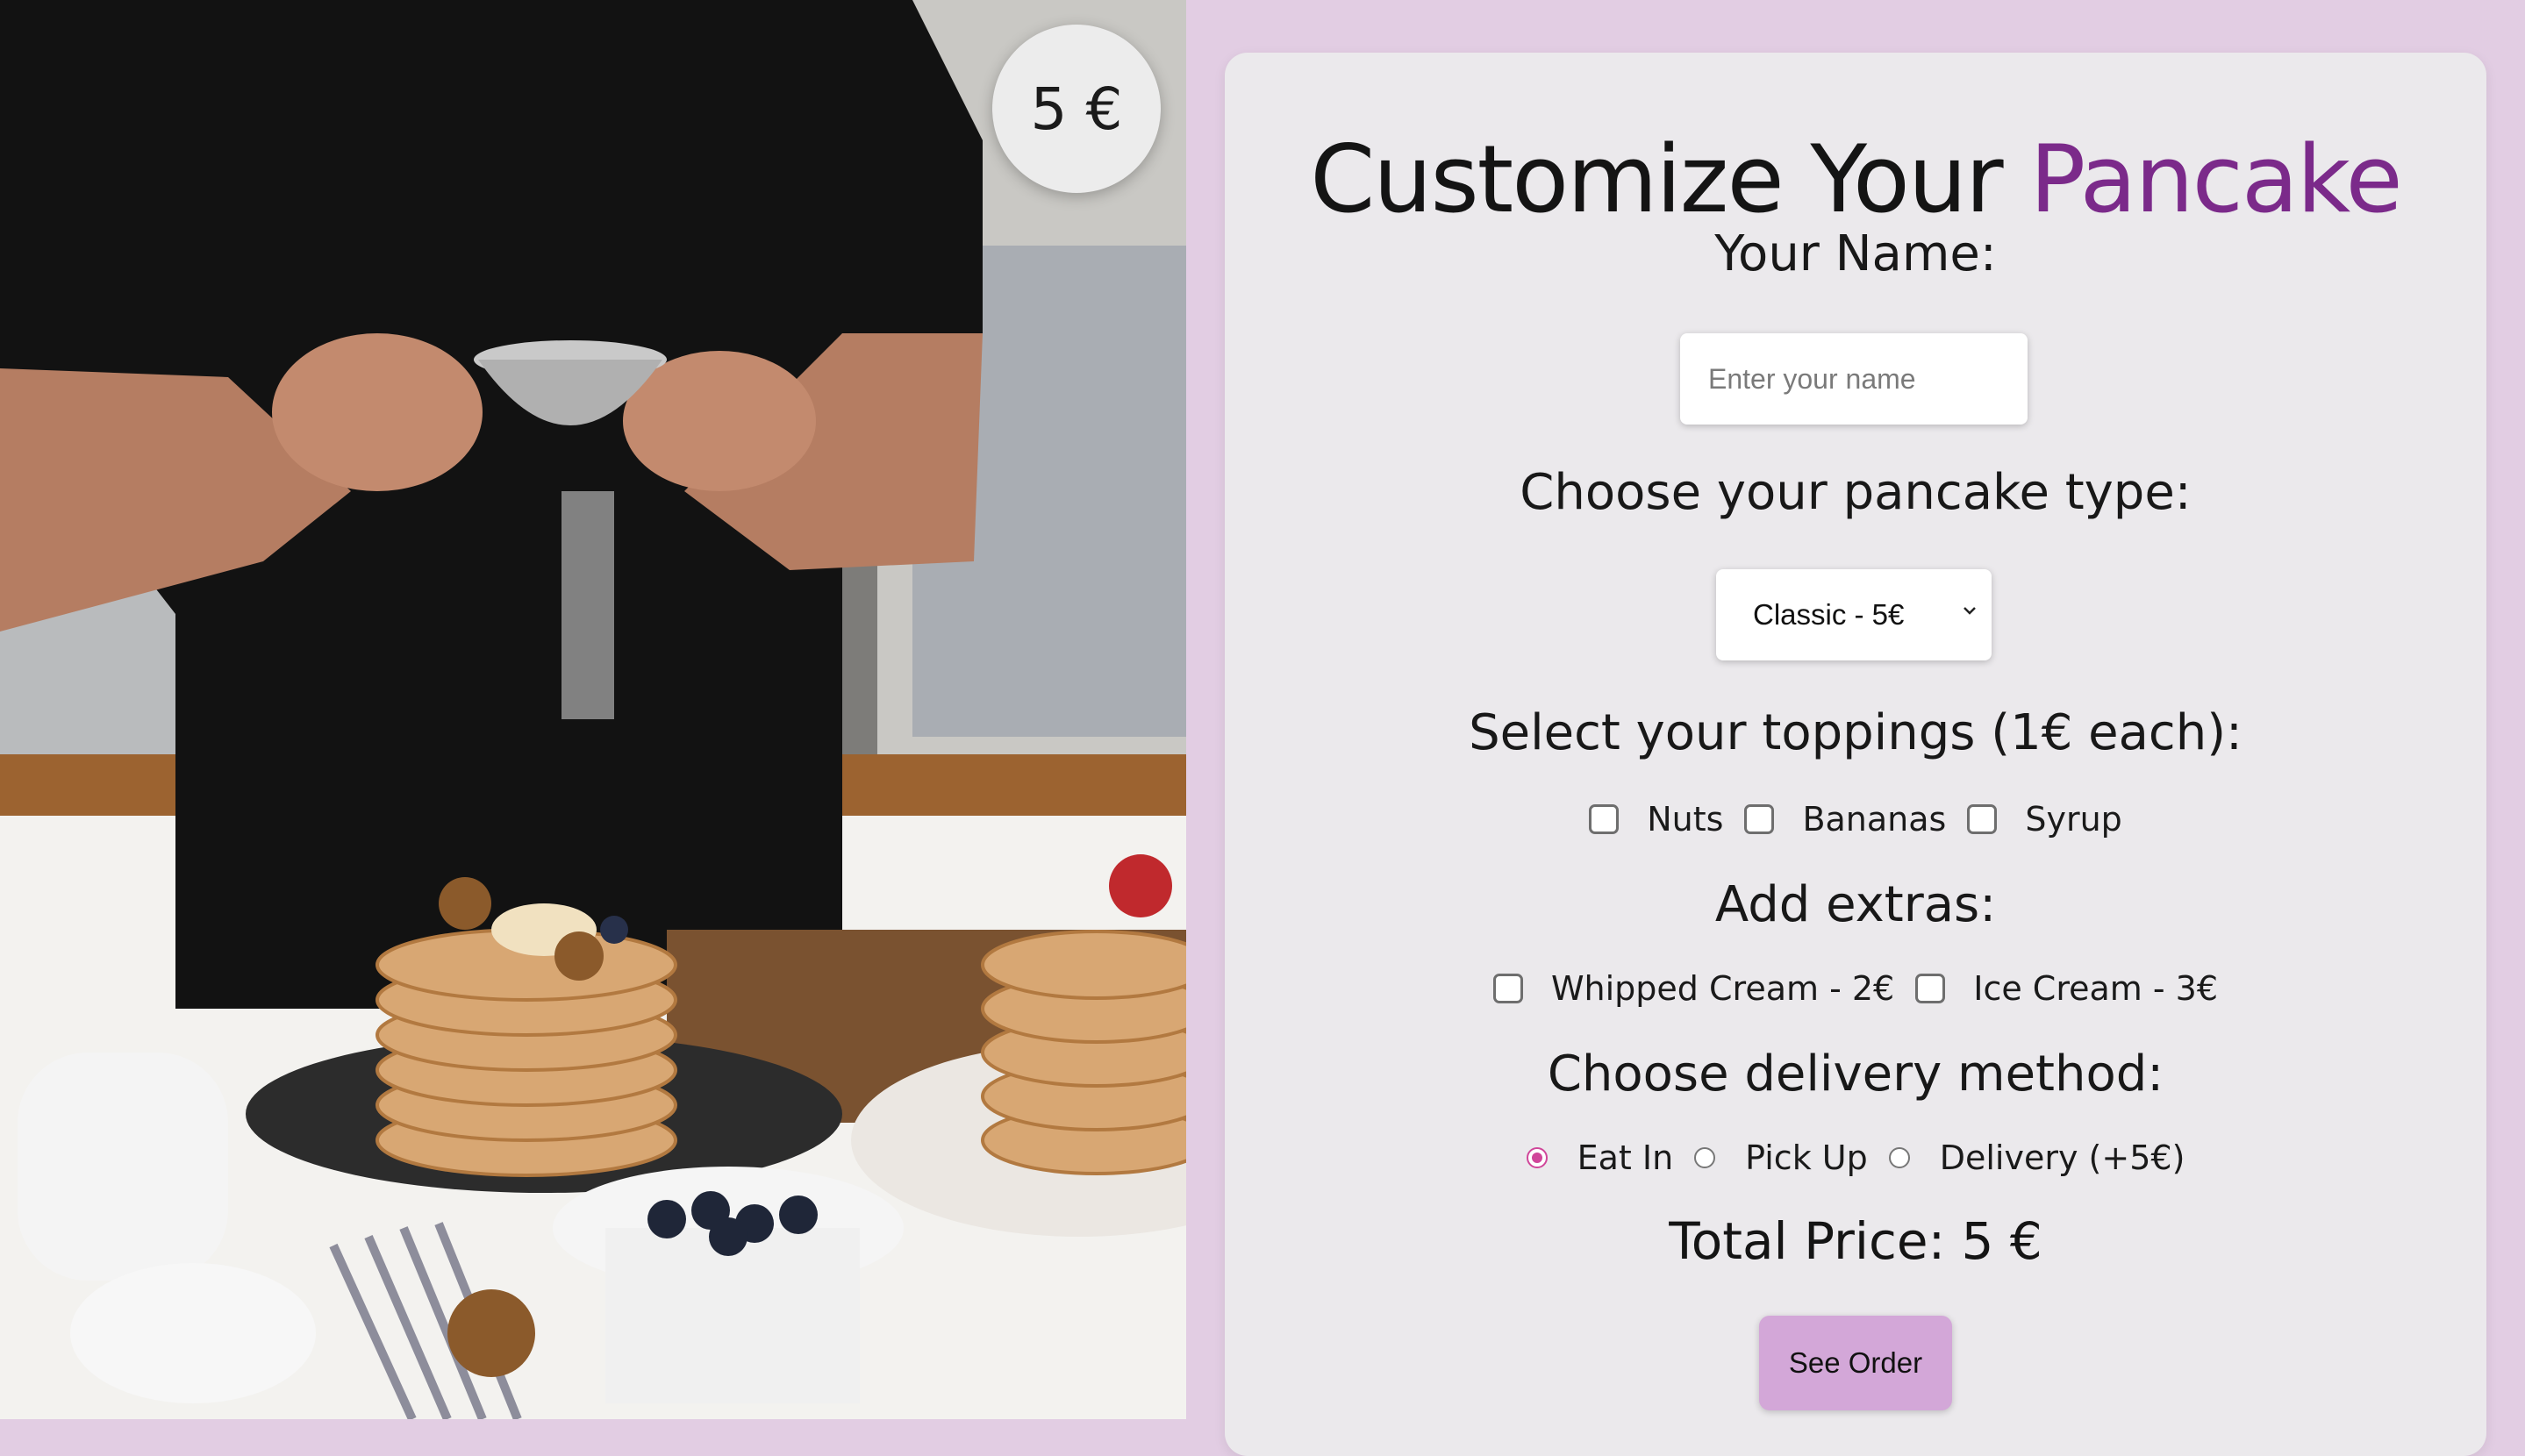  Describe the element at coordinates (2073, 819) in the screenshot. I see `topping-syrup-label: Syrup` at that location.